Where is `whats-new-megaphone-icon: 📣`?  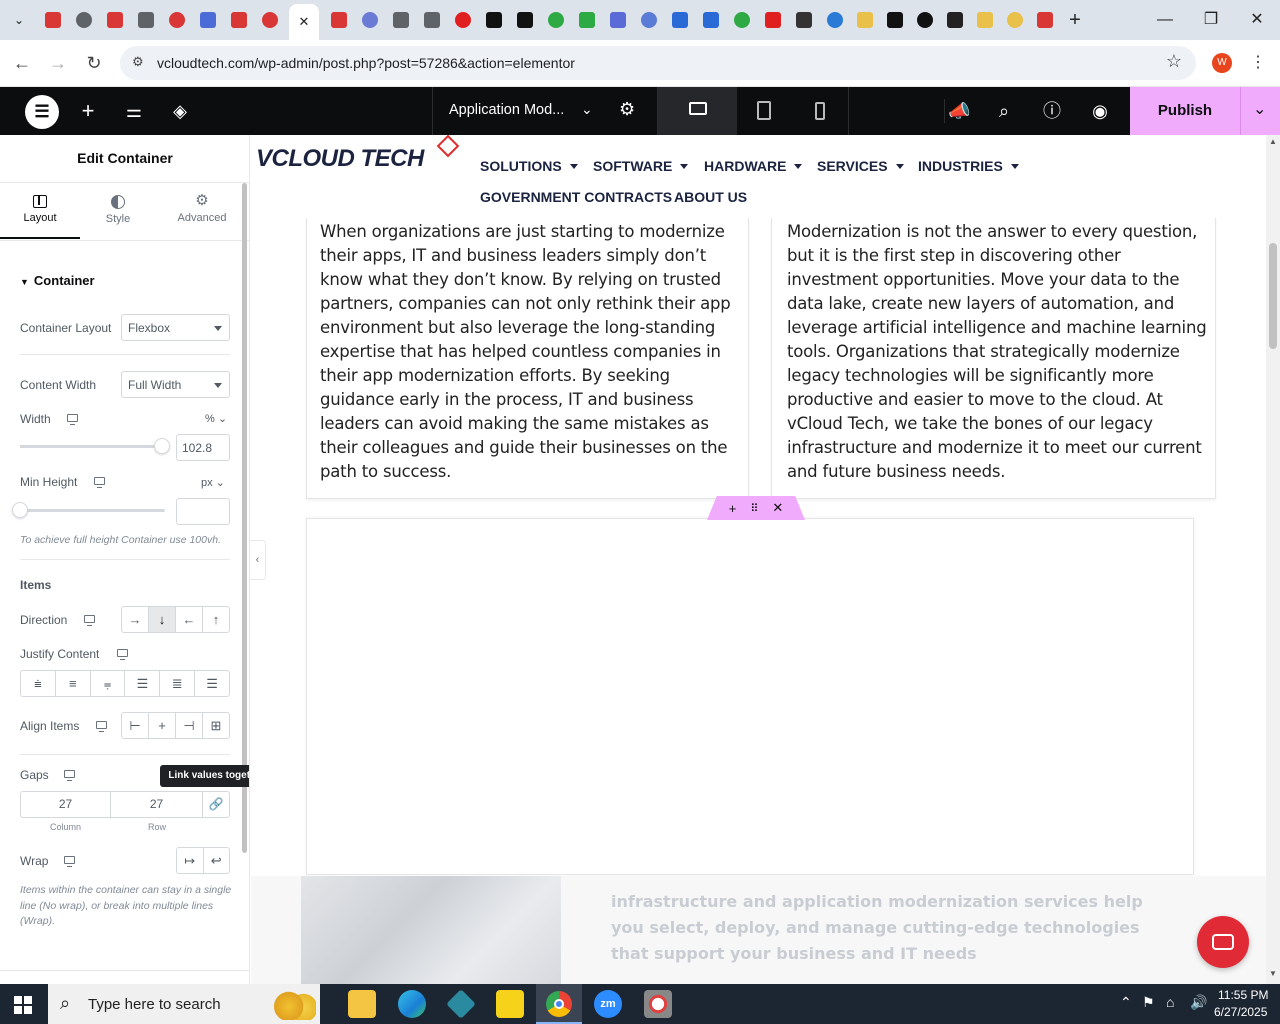
whats-new-megaphone-icon: 📣 is located at coordinates (959, 111).